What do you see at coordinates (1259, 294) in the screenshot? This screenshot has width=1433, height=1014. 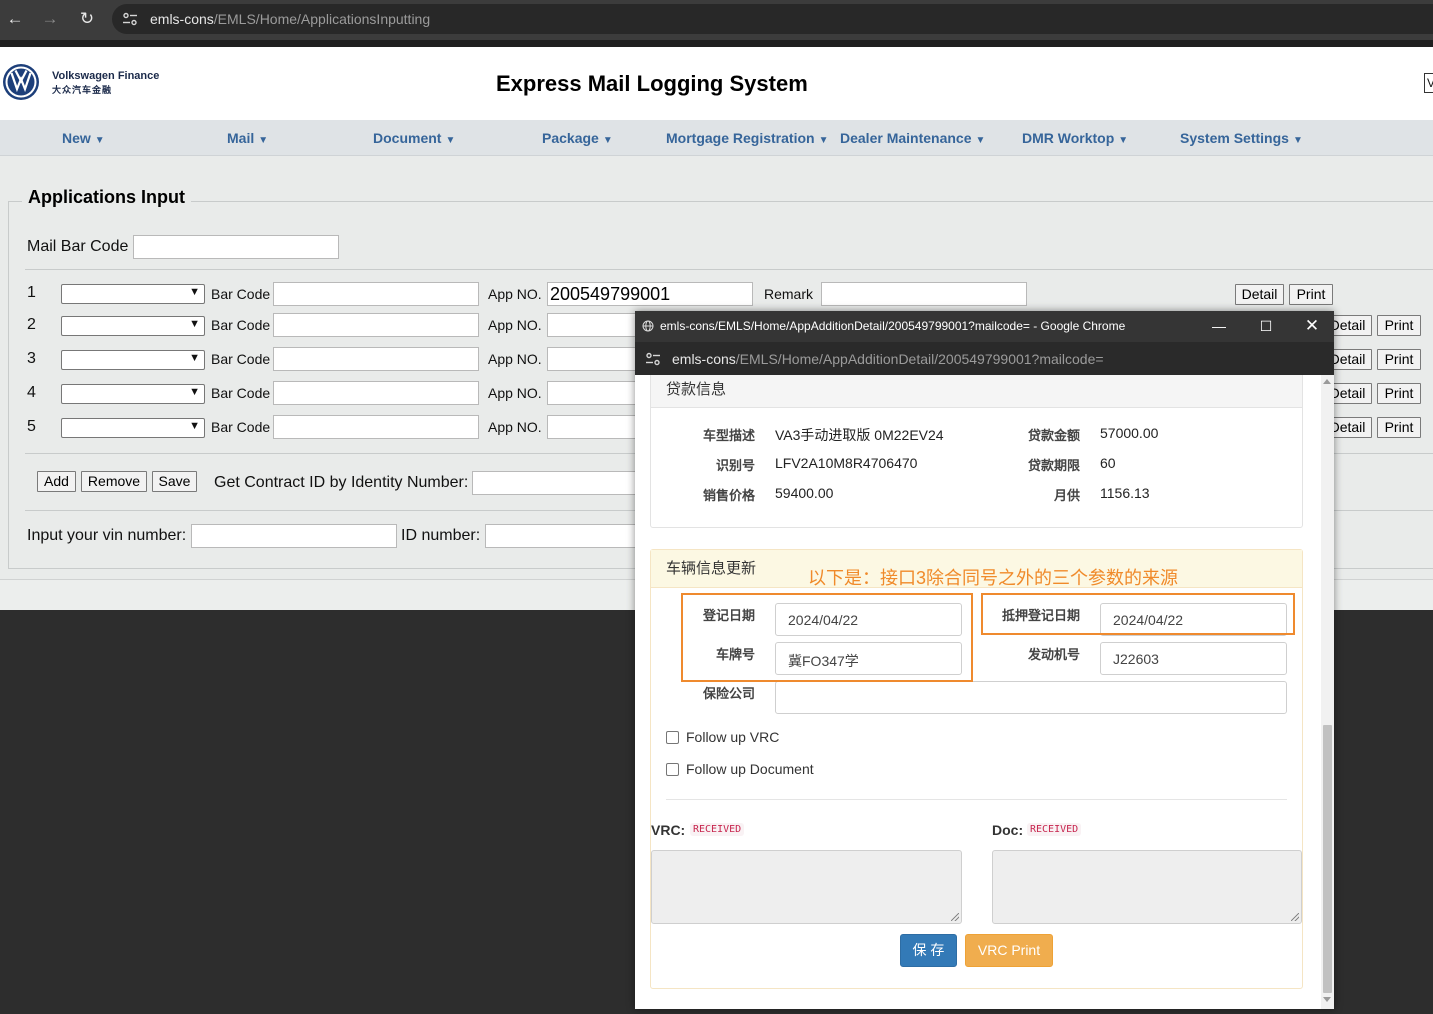 I see `detail-button: Detail` at bounding box center [1259, 294].